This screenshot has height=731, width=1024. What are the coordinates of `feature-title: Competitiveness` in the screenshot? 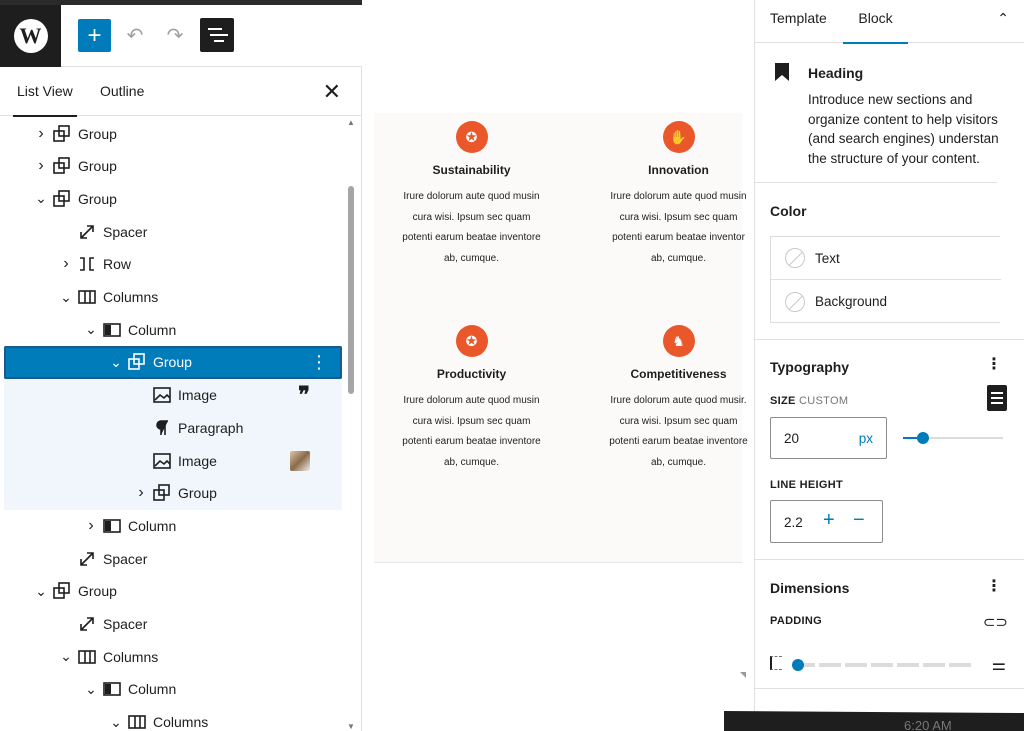 It's located at (678, 374).